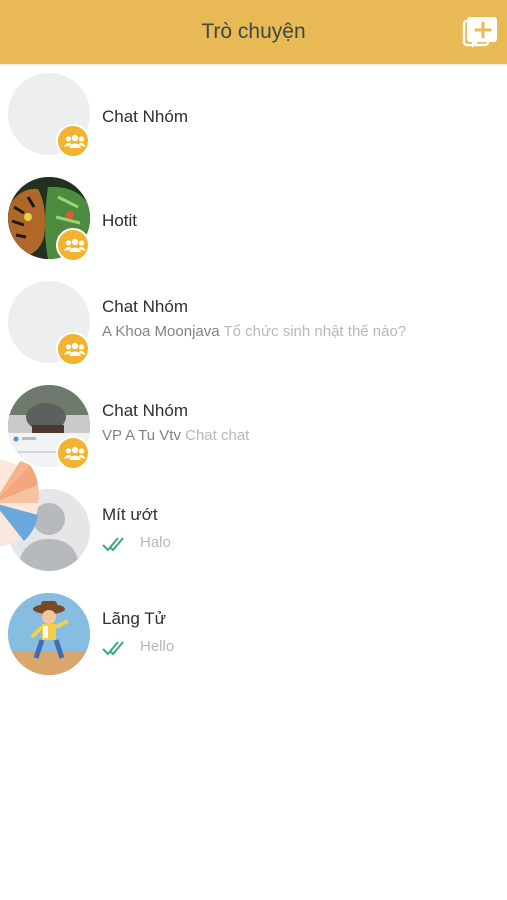 The width and height of the screenshot is (507, 900). What do you see at coordinates (253, 220) in the screenshot?
I see `conversation-row: Hotit` at bounding box center [253, 220].